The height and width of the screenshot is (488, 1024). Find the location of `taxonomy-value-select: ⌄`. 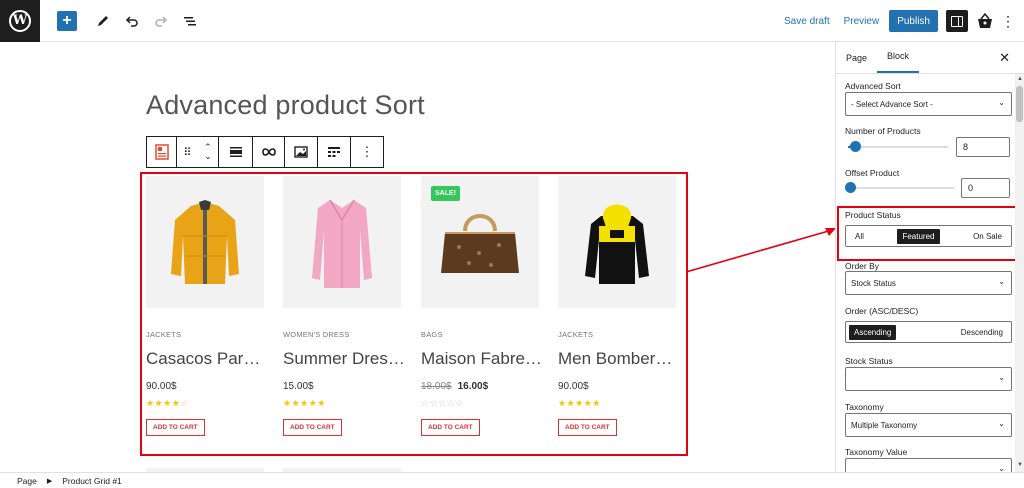

taxonomy-value-select: ⌄ is located at coordinates (928, 465).